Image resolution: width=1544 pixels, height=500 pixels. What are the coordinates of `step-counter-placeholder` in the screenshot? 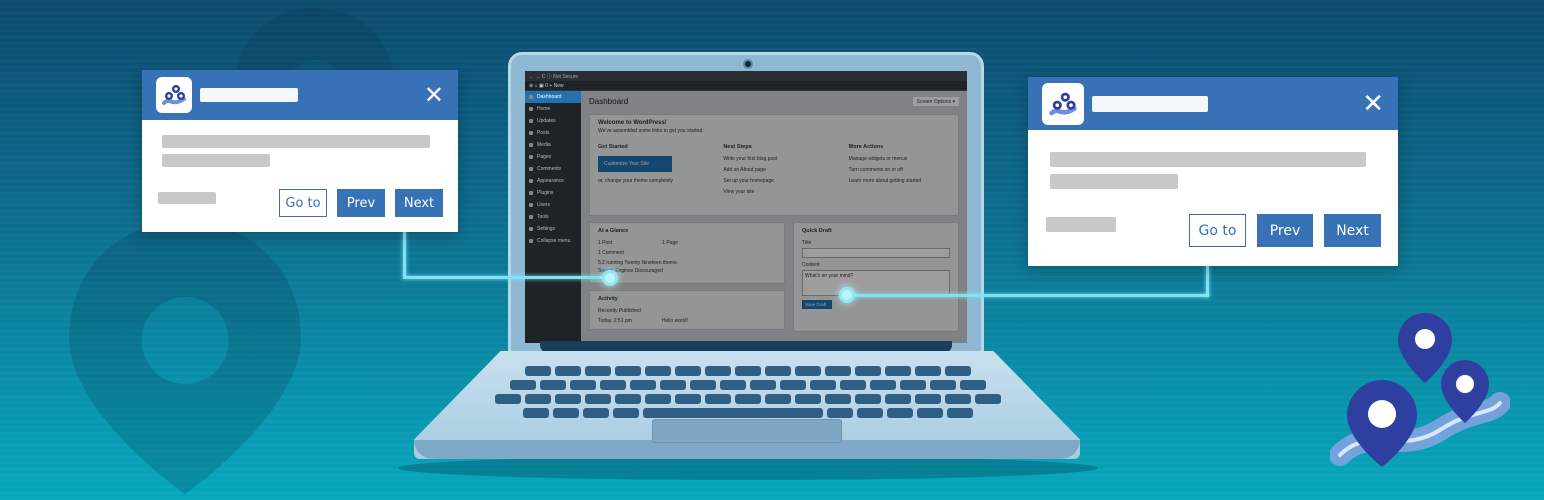 It's located at (187, 198).